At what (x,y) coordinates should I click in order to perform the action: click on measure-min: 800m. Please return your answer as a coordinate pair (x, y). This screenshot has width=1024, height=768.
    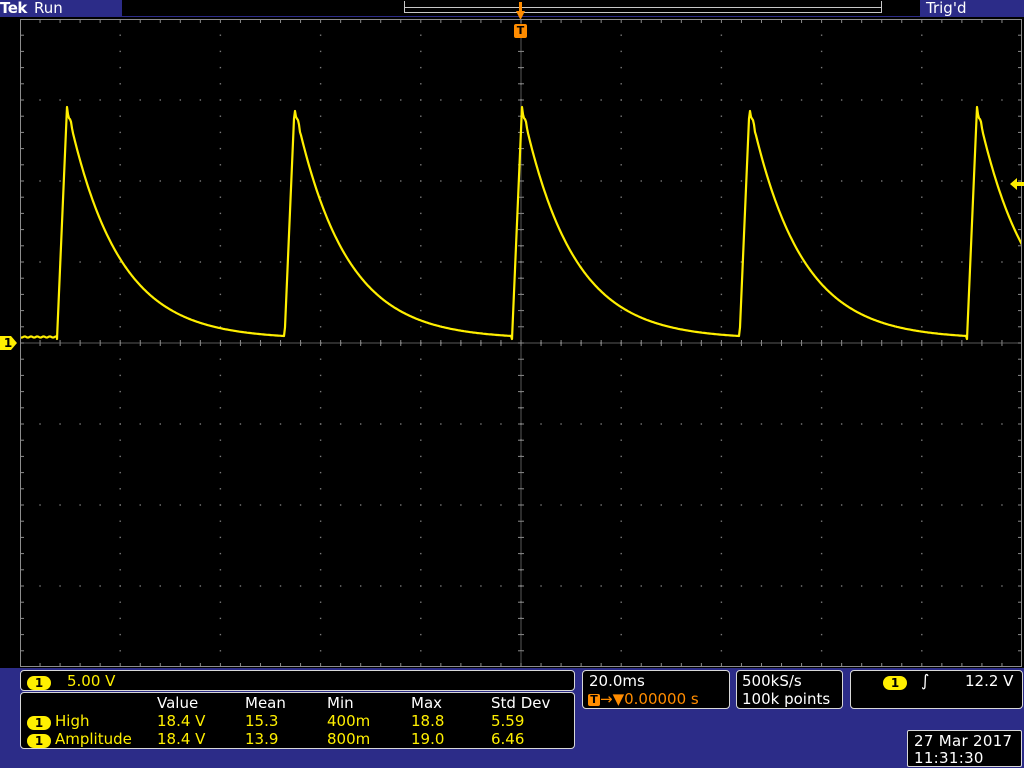
    Looking at the image, I should click on (349, 739).